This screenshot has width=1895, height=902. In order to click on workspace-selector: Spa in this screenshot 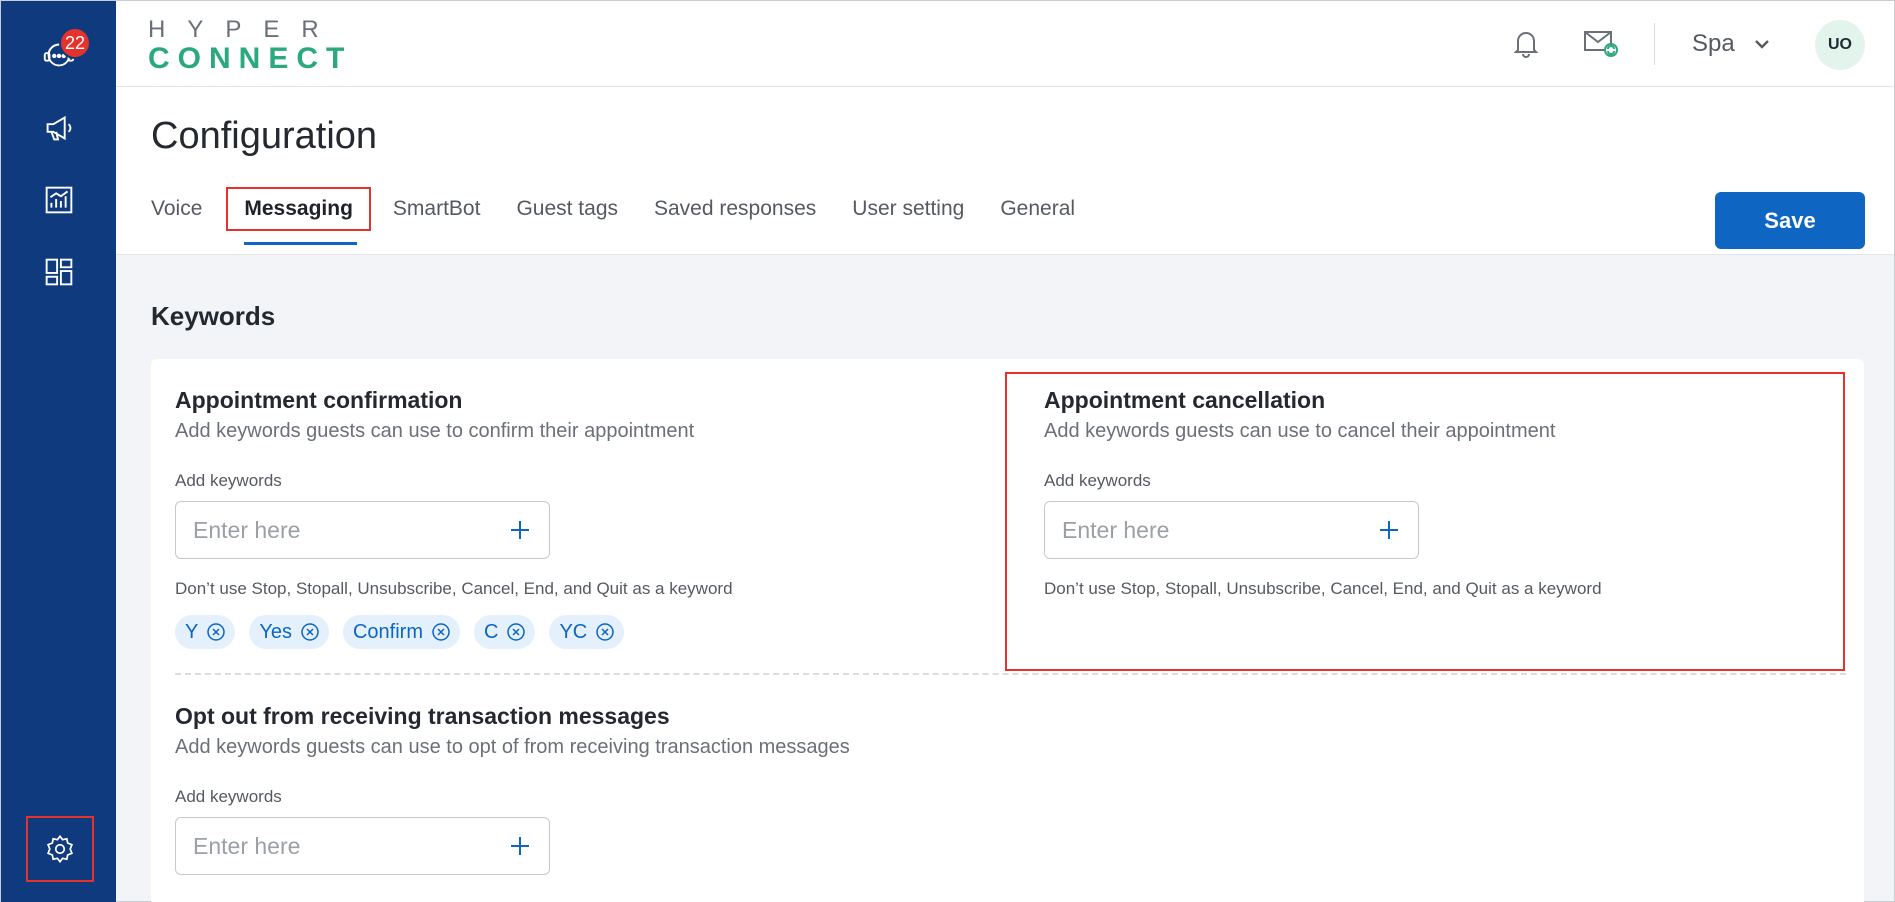, I will do `click(1731, 44)`.